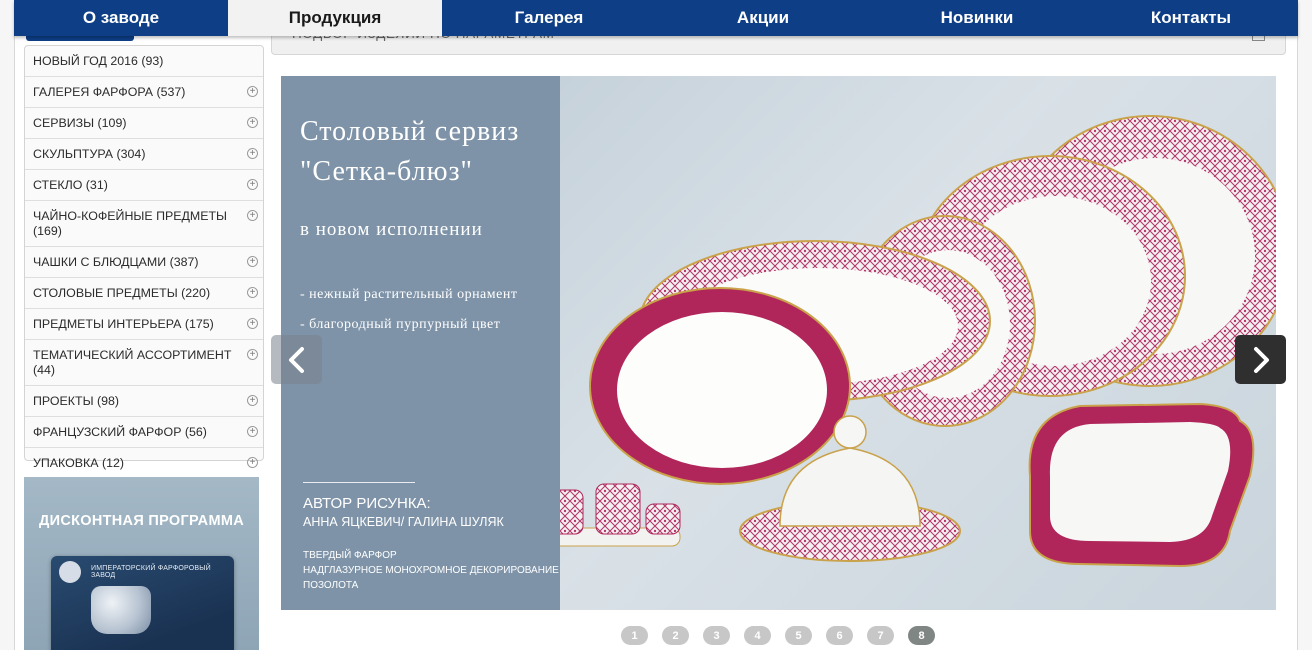 Image resolution: width=1312 pixels, height=650 pixels. I want to click on category-item-interior: ПРЕДМЕТЫ ИНТЕРЬЕРА (175) +, so click(144, 324).